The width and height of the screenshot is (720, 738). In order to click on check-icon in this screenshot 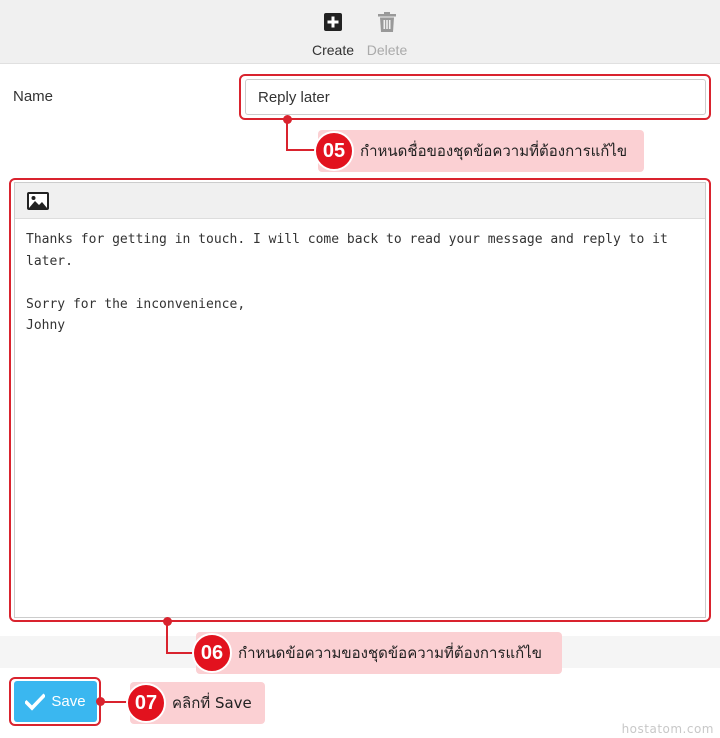, I will do `click(35, 701)`.